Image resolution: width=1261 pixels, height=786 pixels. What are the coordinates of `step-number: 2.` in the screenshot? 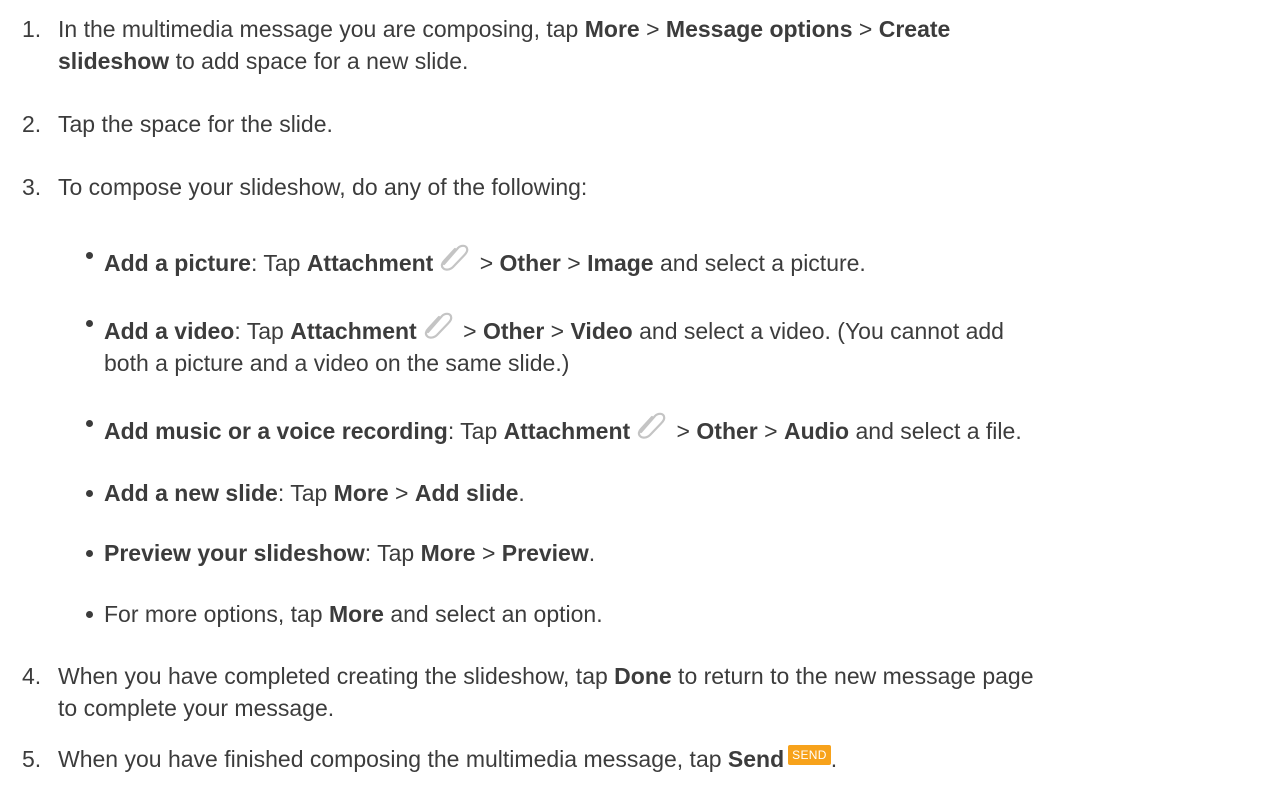 It's located at (32, 124).